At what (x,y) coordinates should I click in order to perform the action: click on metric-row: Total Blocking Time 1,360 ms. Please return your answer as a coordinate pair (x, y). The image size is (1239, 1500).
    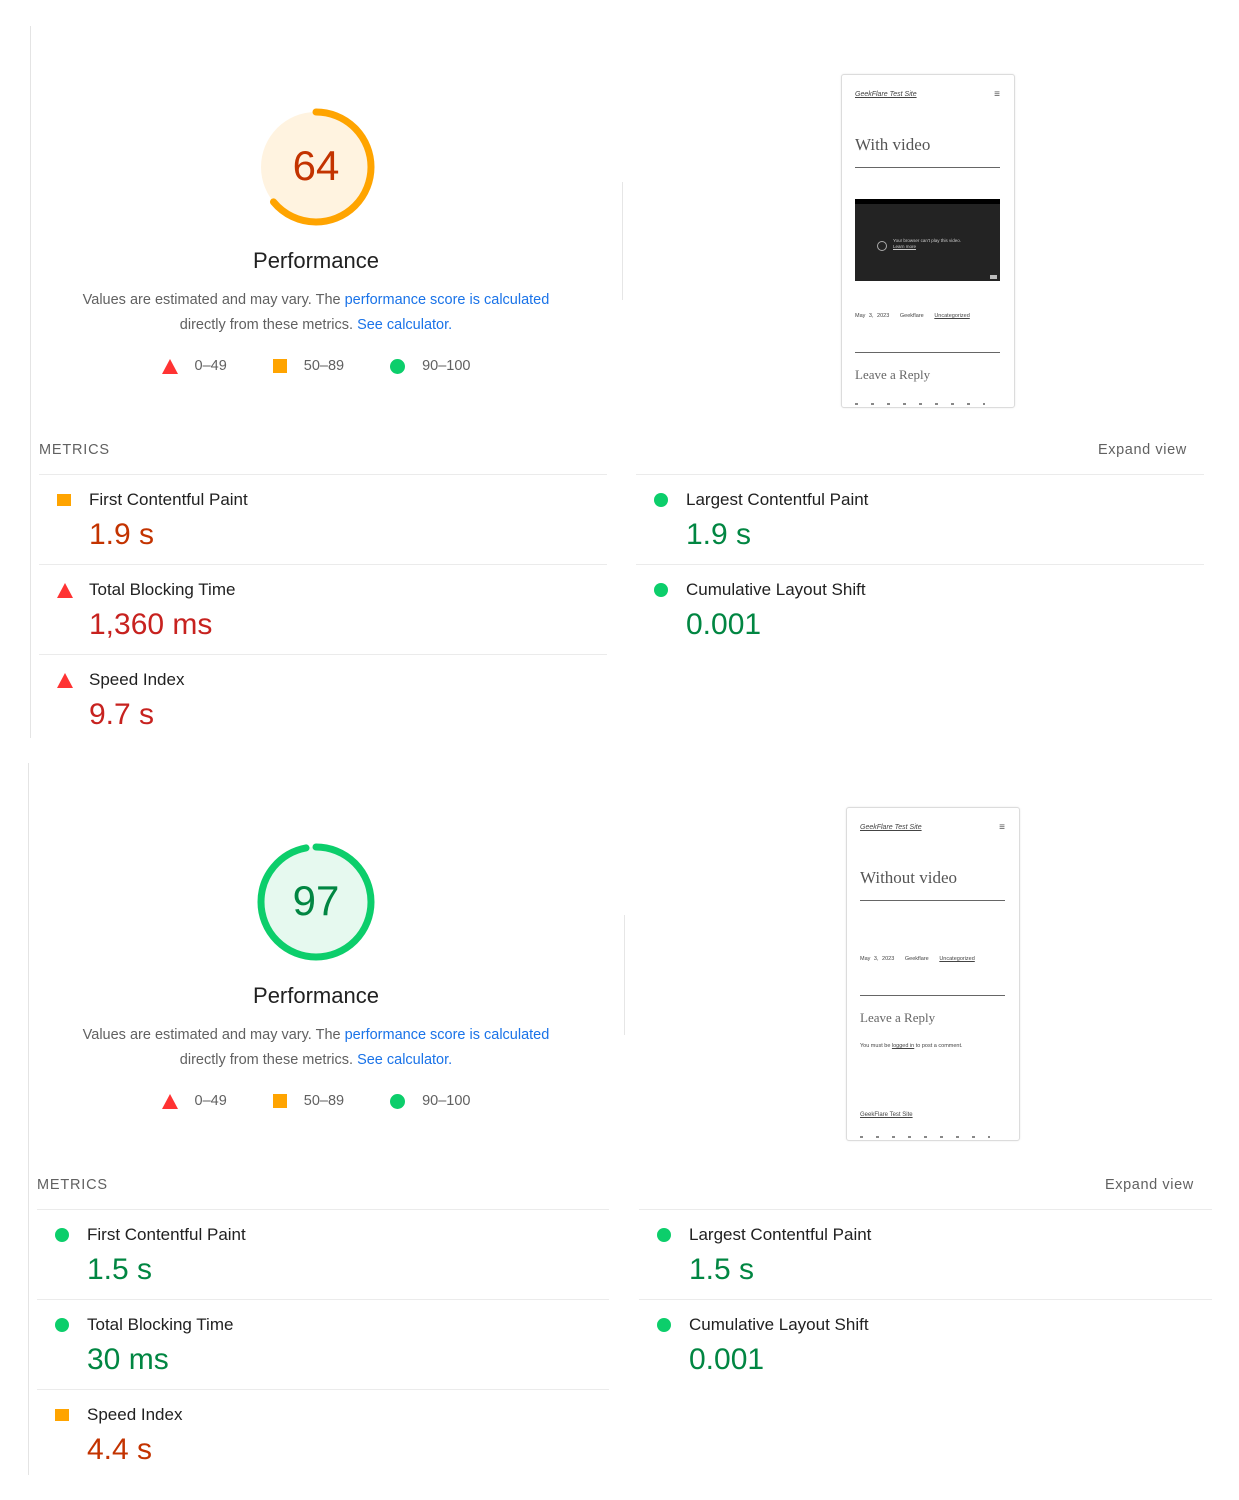
    Looking at the image, I should click on (323, 609).